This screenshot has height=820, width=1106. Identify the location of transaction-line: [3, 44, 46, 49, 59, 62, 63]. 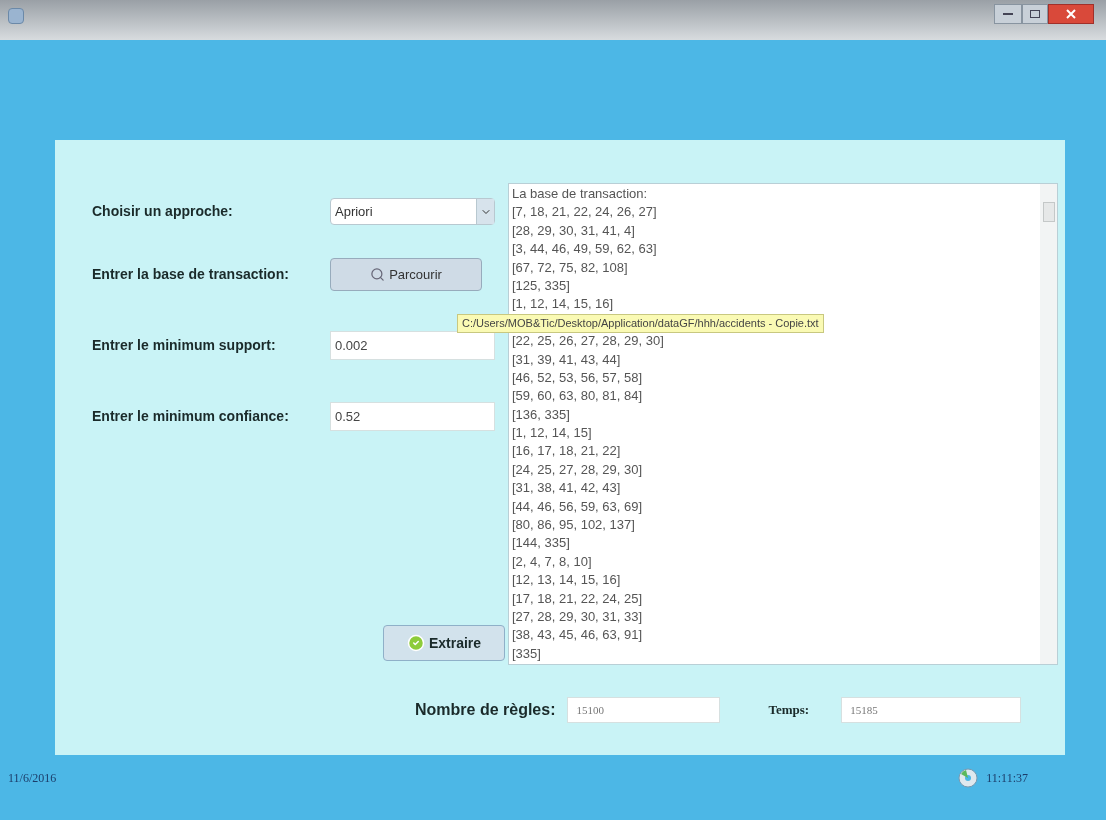
(585, 249).